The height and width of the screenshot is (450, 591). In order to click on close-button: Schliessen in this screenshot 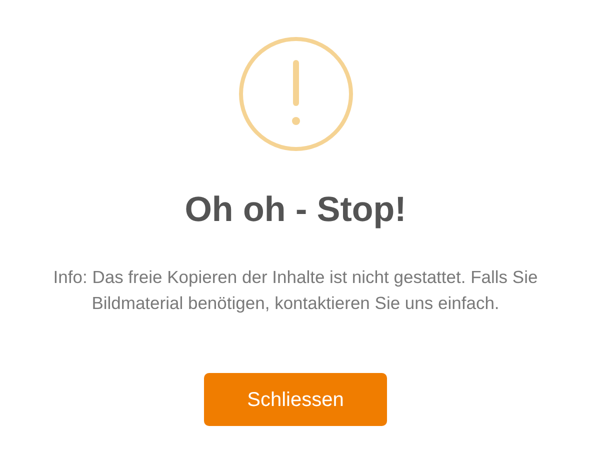, I will do `click(295, 399)`.